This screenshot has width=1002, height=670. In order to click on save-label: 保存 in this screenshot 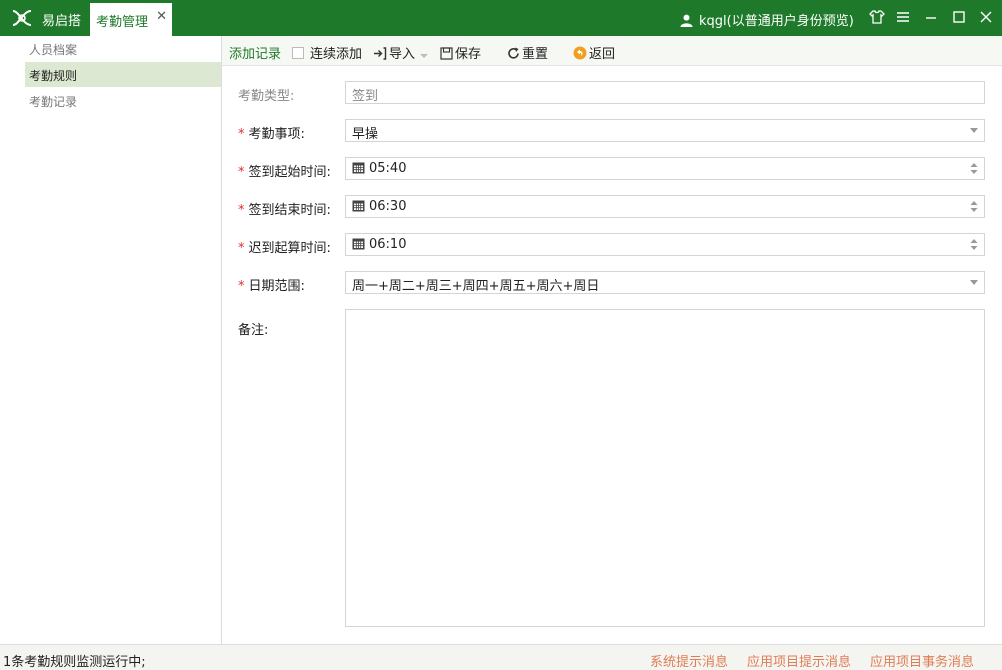, I will do `click(468, 54)`.